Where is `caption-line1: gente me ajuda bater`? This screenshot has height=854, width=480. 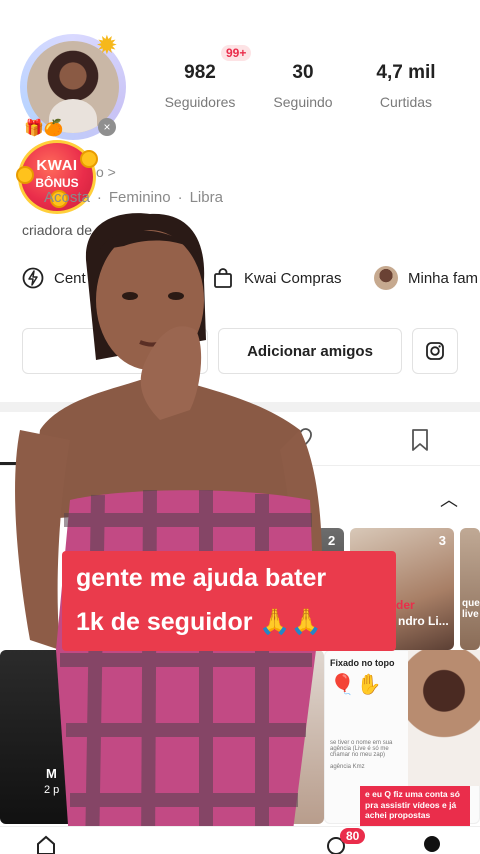 caption-line1: gente me ajuda bater is located at coordinates (201, 578).